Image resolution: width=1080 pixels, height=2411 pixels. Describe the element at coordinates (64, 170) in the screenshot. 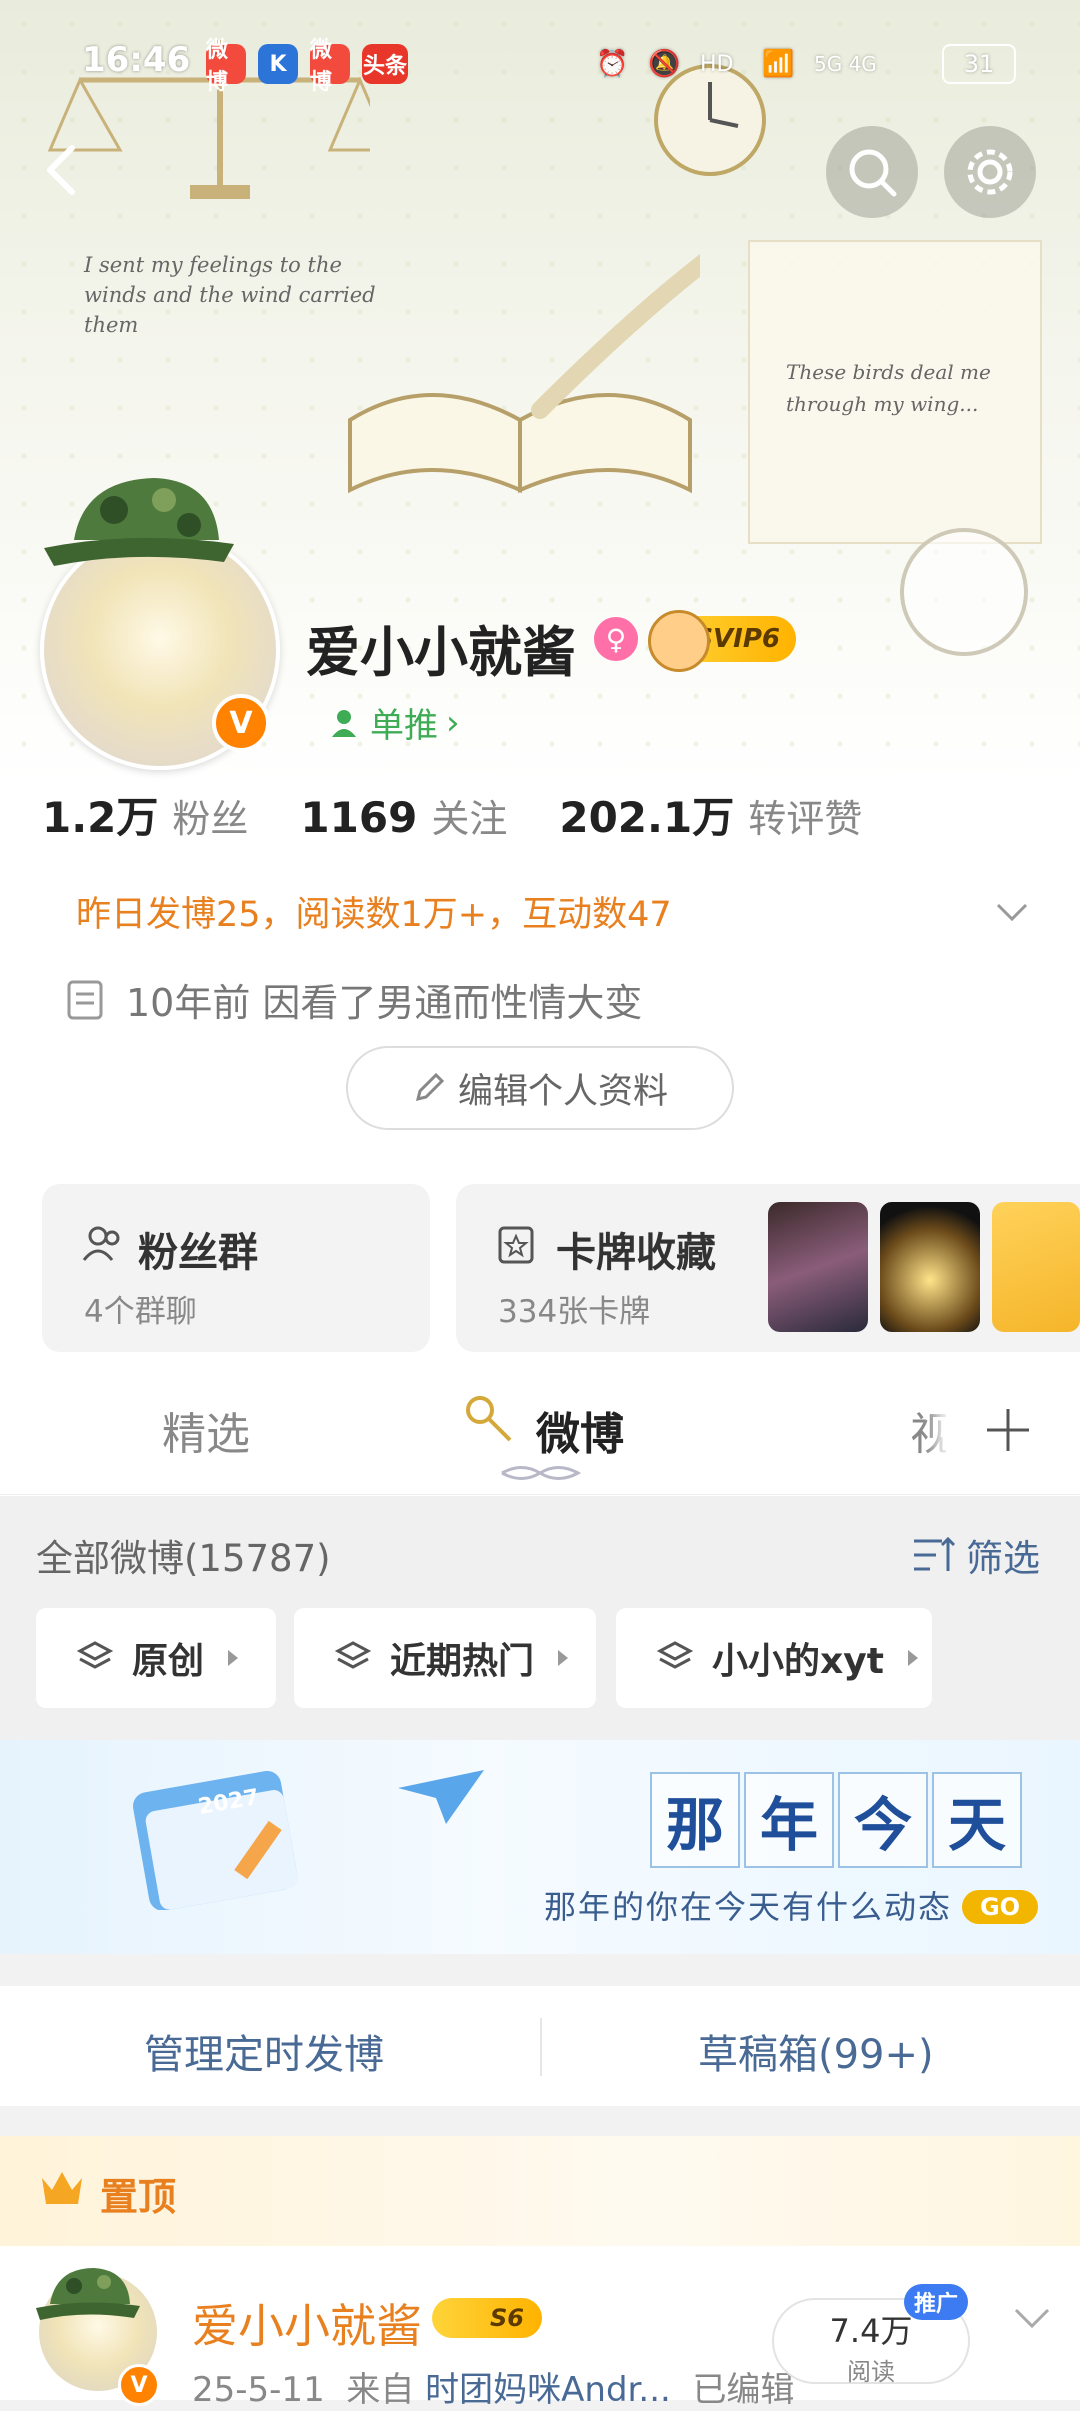

I see `back-button` at that location.